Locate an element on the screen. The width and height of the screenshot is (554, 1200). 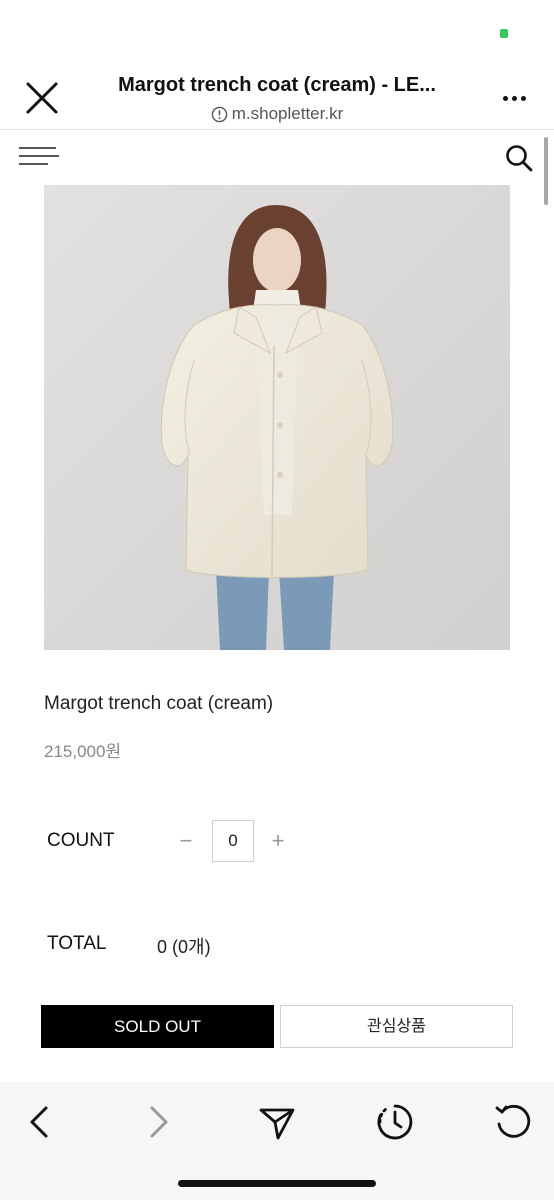
forward-button is located at coordinates (158, 1122).